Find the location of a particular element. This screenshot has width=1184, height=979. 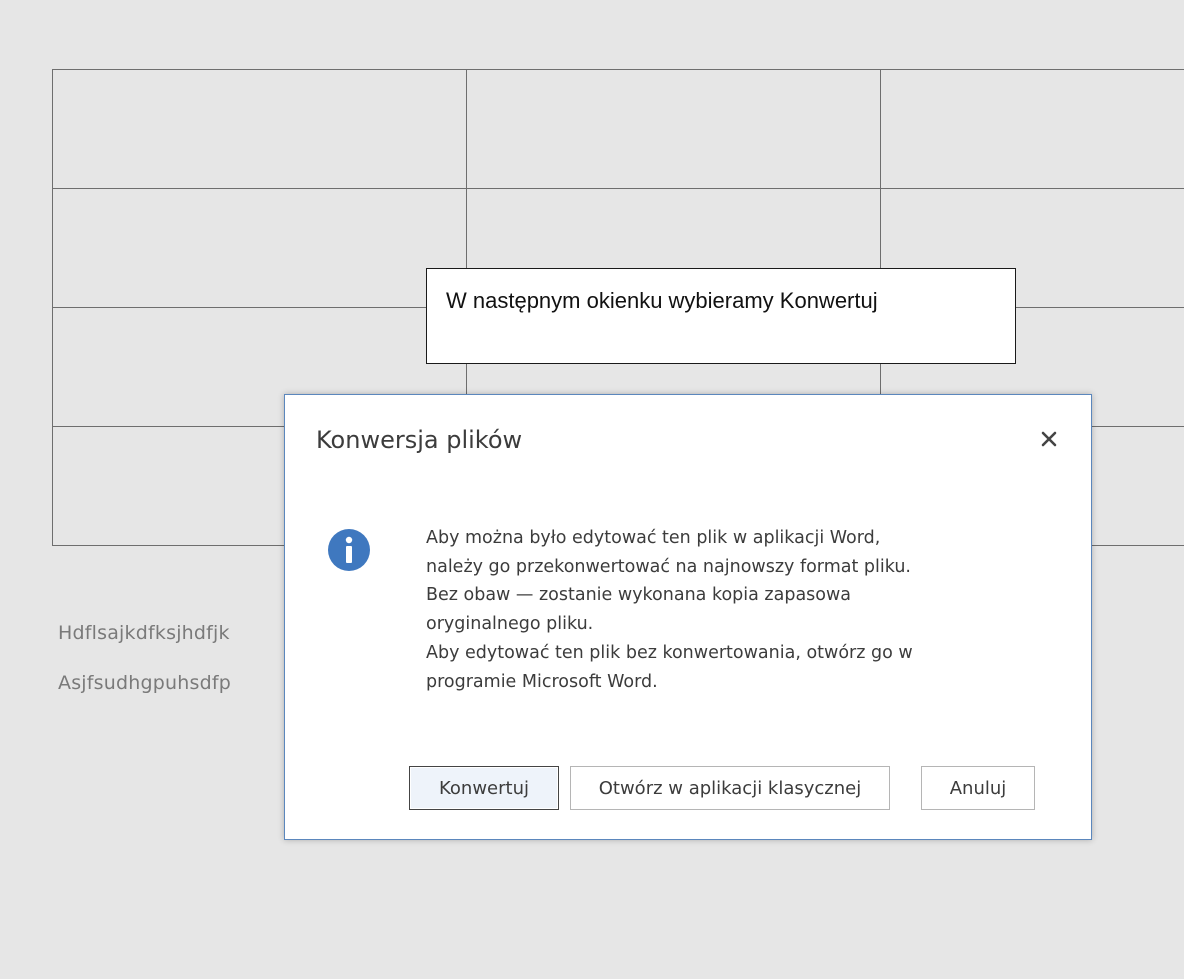

document-text-line-2: Asjfsudhgpuhsdfp is located at coordinates (145, 683).